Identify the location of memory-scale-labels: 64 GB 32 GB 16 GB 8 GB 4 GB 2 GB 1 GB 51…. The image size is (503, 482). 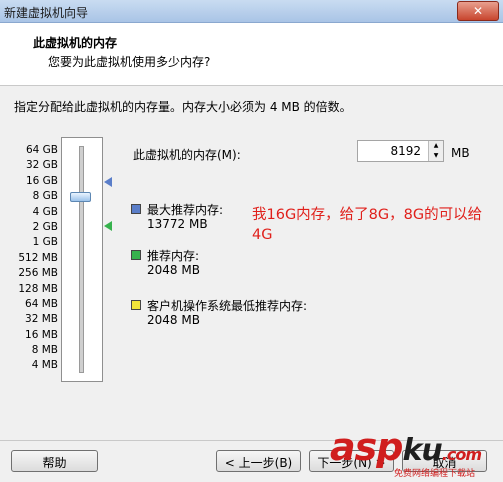
(38, 258).